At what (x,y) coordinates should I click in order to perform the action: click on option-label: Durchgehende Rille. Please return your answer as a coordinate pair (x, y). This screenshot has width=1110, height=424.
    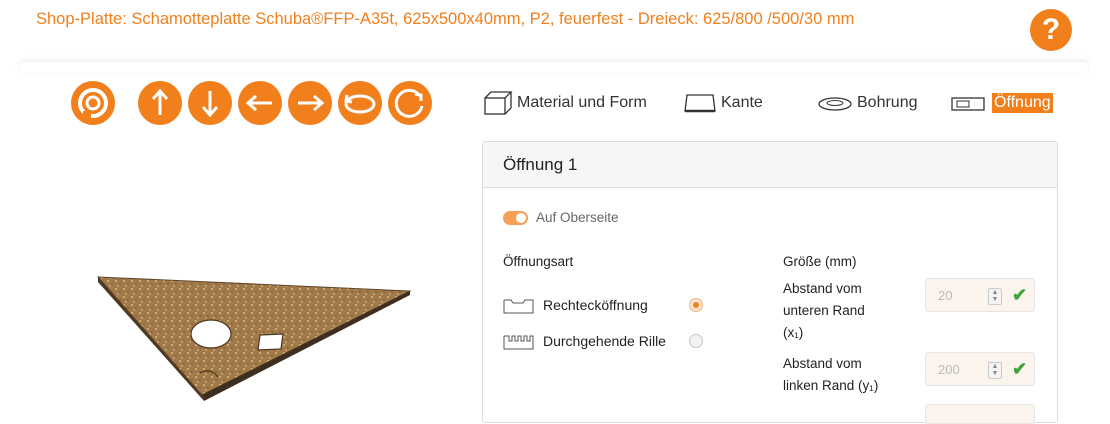
    Looking at the image, I should click on (604, 341).